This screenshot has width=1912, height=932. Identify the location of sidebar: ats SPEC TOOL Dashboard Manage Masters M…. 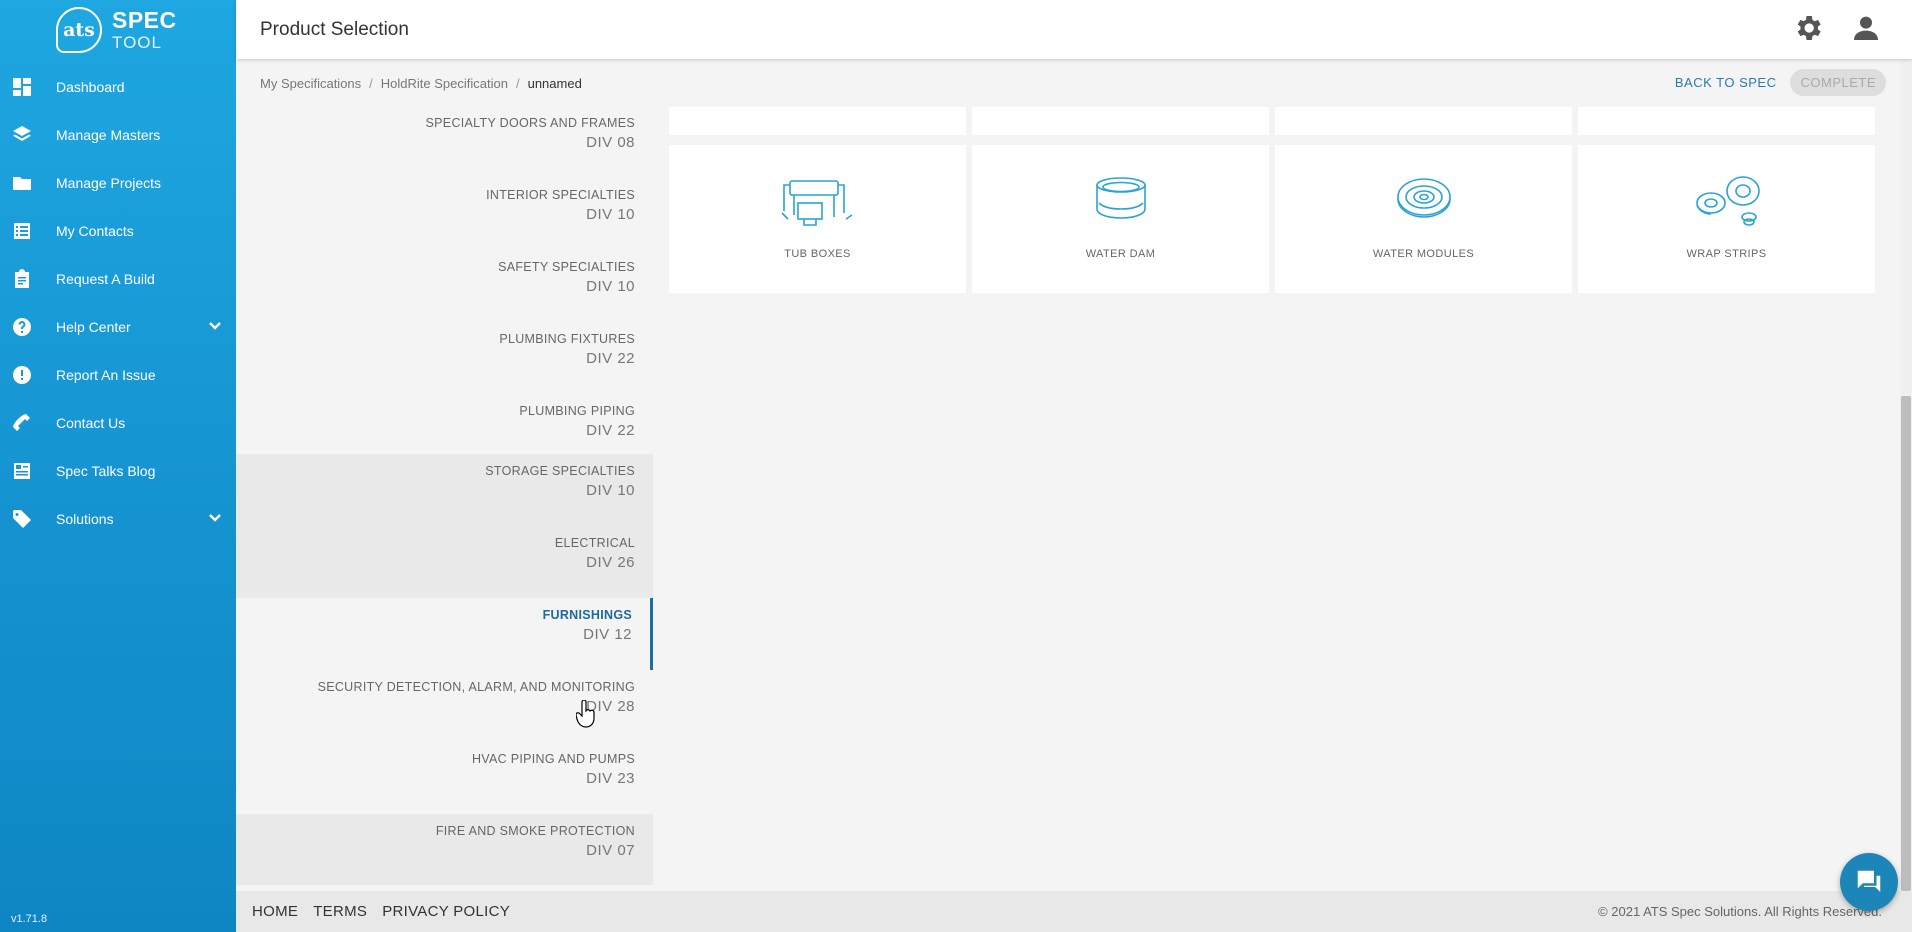
(118, 466).